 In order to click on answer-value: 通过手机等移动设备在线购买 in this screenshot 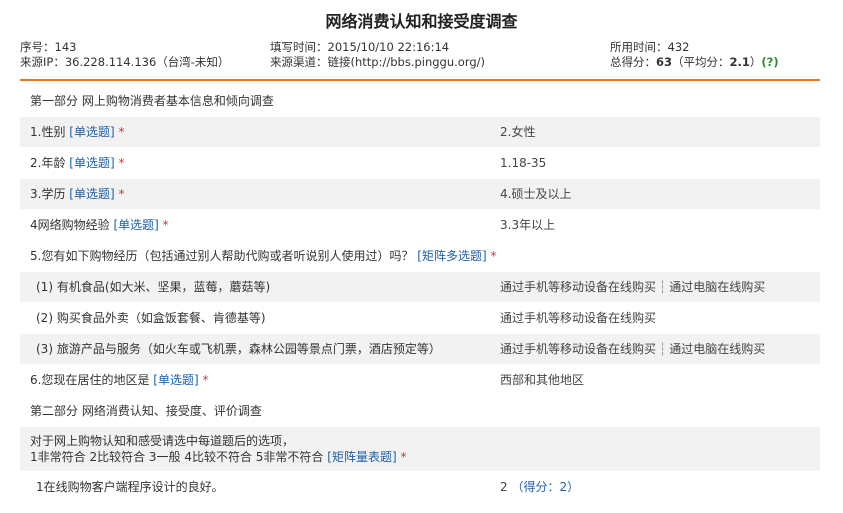, I will do `click(578, 318)`.